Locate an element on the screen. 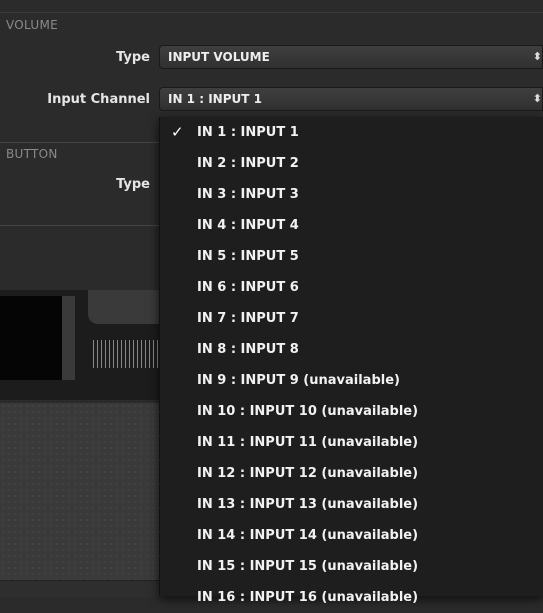  dropdown-item: IN 3 : INPUT 3 is located at coordinates (351, 194).